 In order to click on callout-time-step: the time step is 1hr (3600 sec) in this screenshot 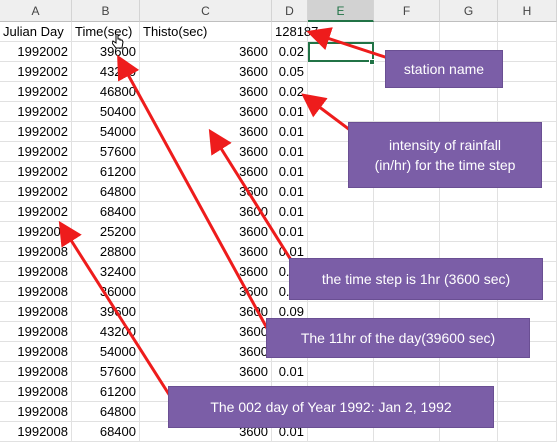, I will do `click(416, 279)`.